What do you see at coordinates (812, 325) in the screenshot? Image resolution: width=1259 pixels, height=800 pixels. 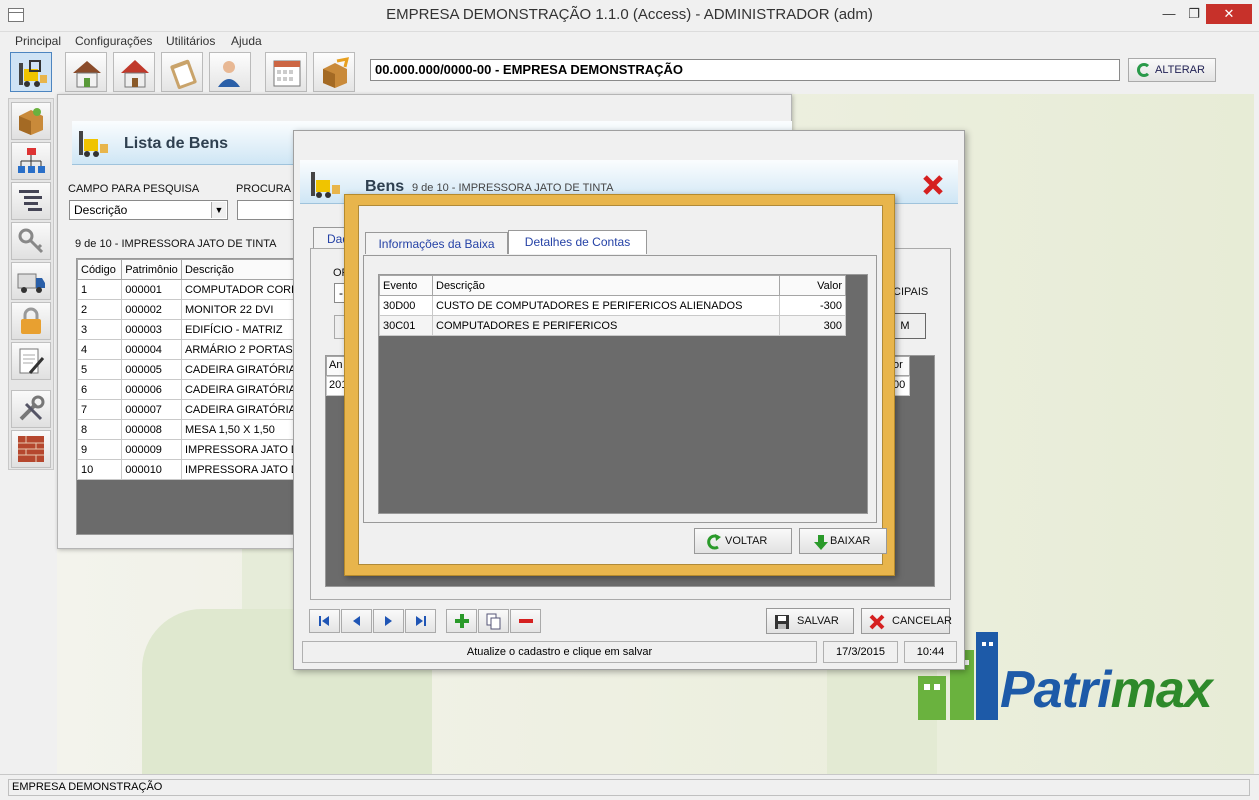 I see `cell-valor: 300` at bounding box center [812, 325].